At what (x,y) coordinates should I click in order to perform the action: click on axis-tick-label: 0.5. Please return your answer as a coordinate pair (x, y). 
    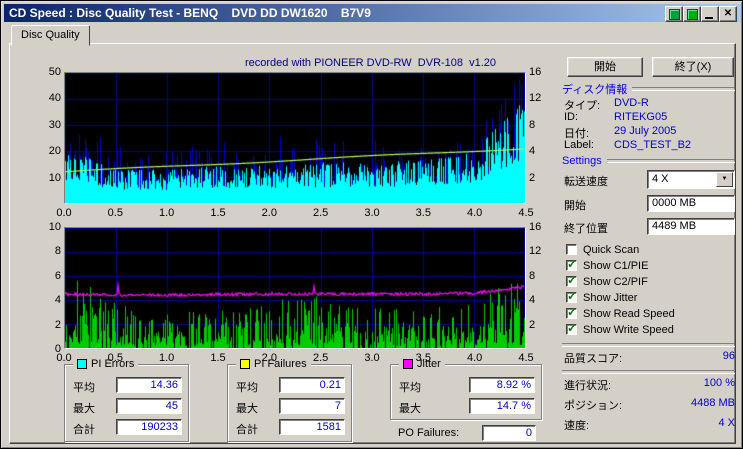
    Looking at the image, I should click on (115, 213).